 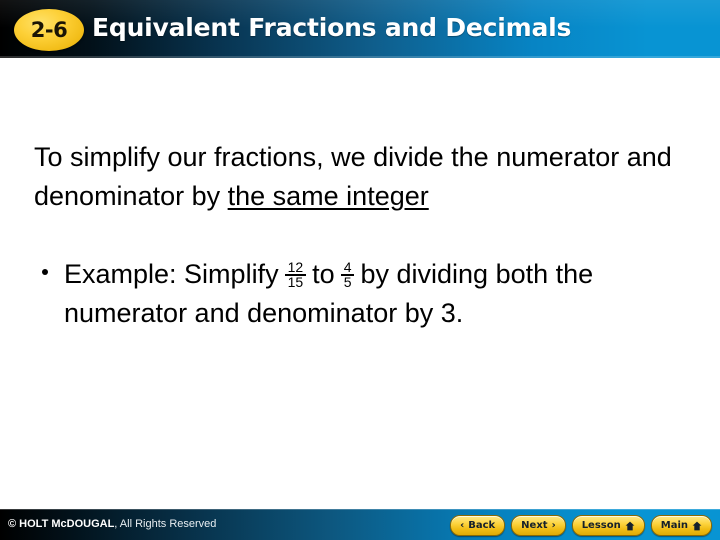 What do you see at coordinates (295, 281) in the screenshot?
I see `fraction-denominator: 15` at bounding box center [295, 281].